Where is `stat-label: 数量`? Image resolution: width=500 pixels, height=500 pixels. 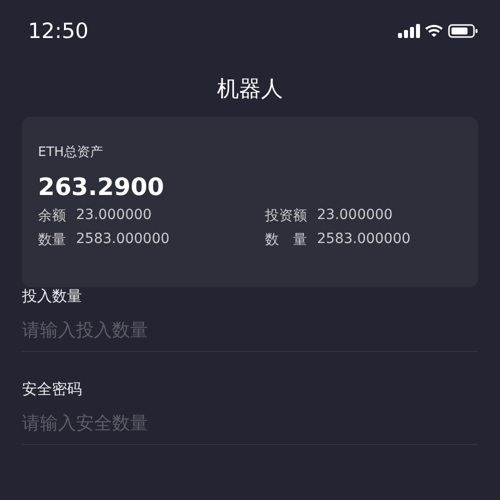
stat-label: 数量 is located at coordinates (52, 240).